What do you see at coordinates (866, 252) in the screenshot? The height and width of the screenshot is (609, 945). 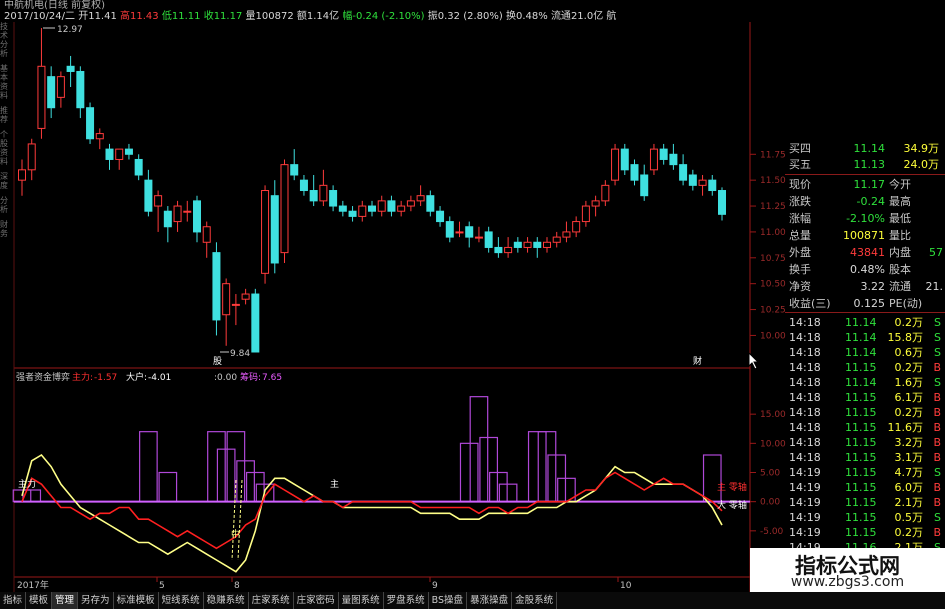 I see `quote-stat-row: 外盘 43841 内盘 57` at bounding box center [866, 252].